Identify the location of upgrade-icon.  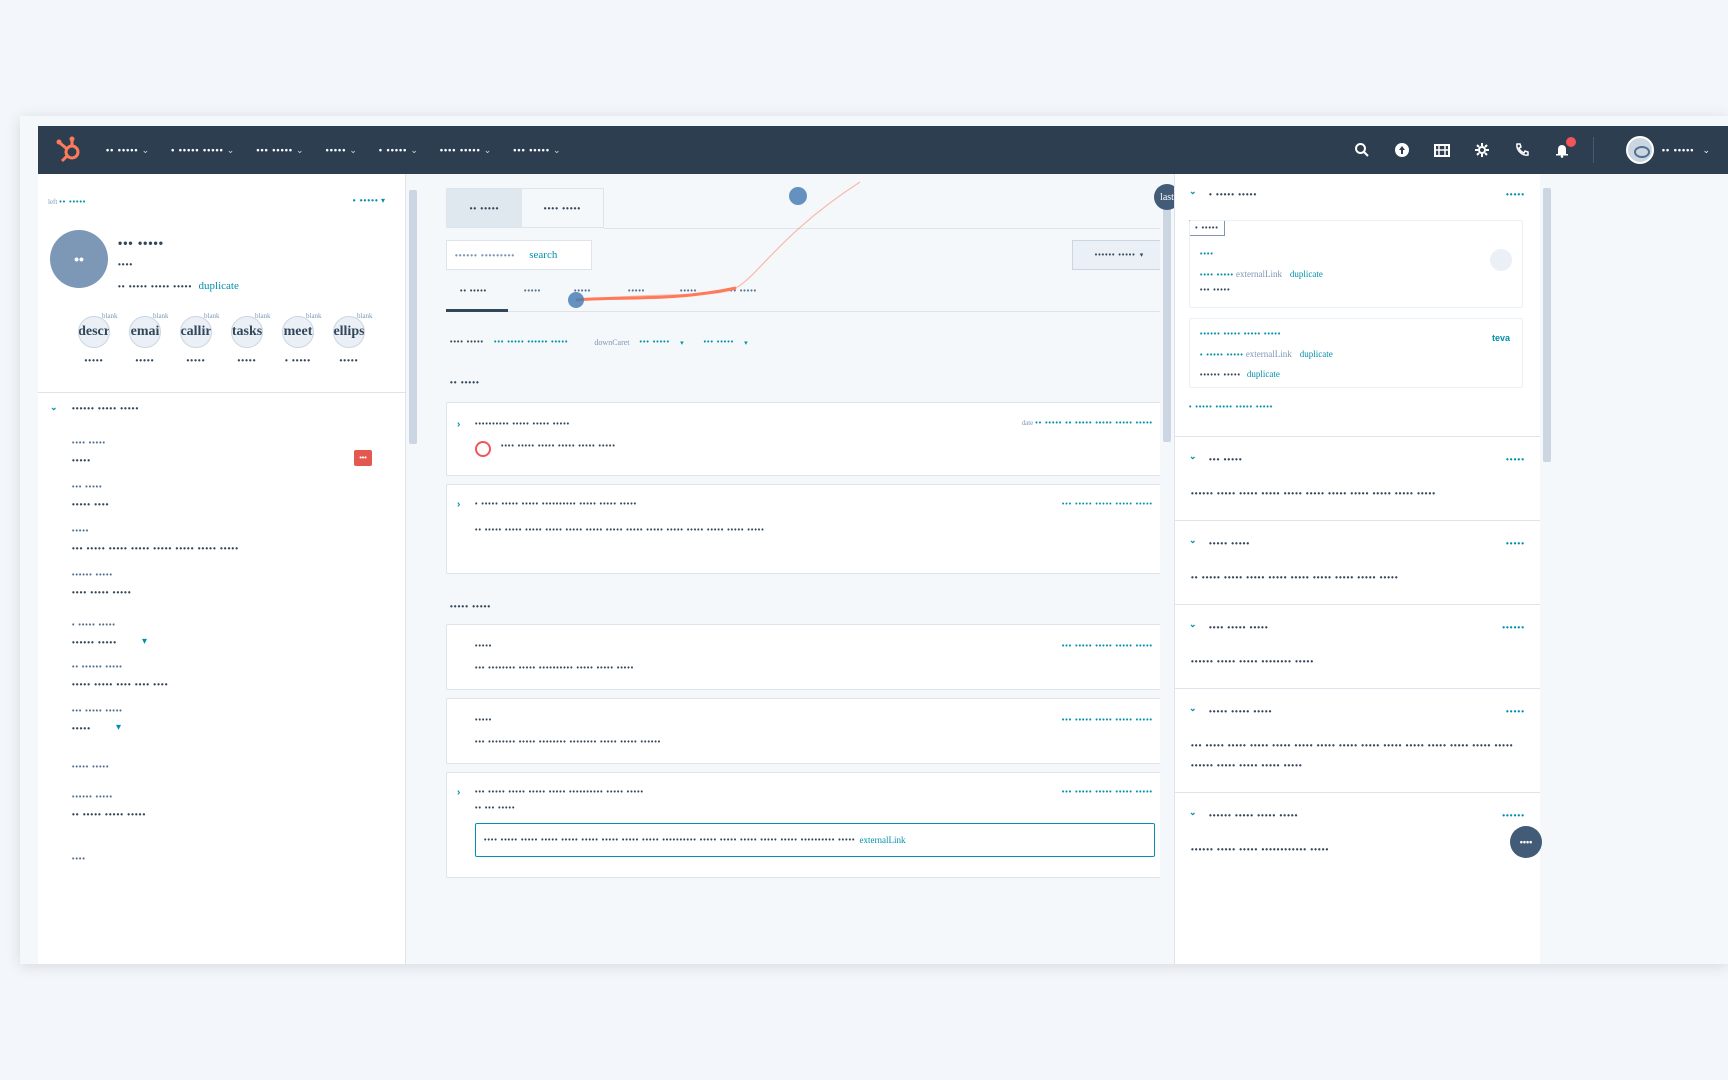
(1402, 150).